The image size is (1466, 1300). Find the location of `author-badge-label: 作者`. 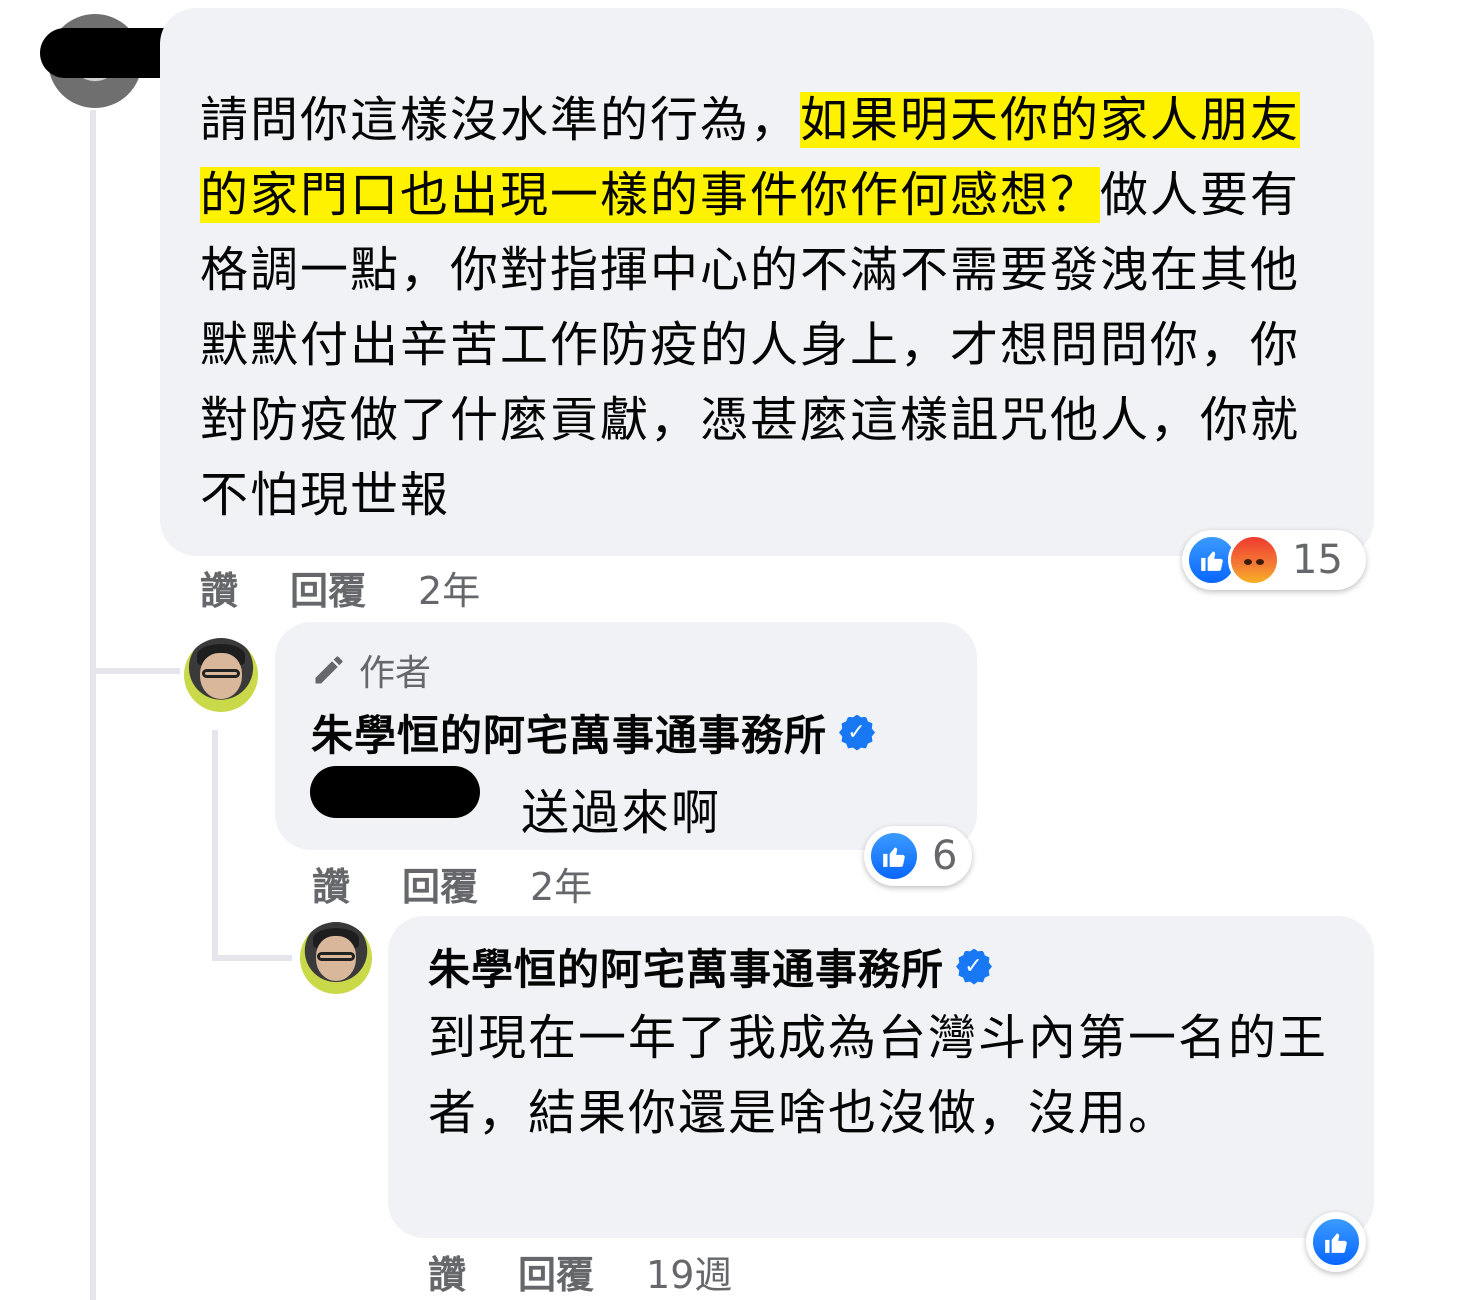

author-badge-label: 作者 is located at coordinates (395, 673).